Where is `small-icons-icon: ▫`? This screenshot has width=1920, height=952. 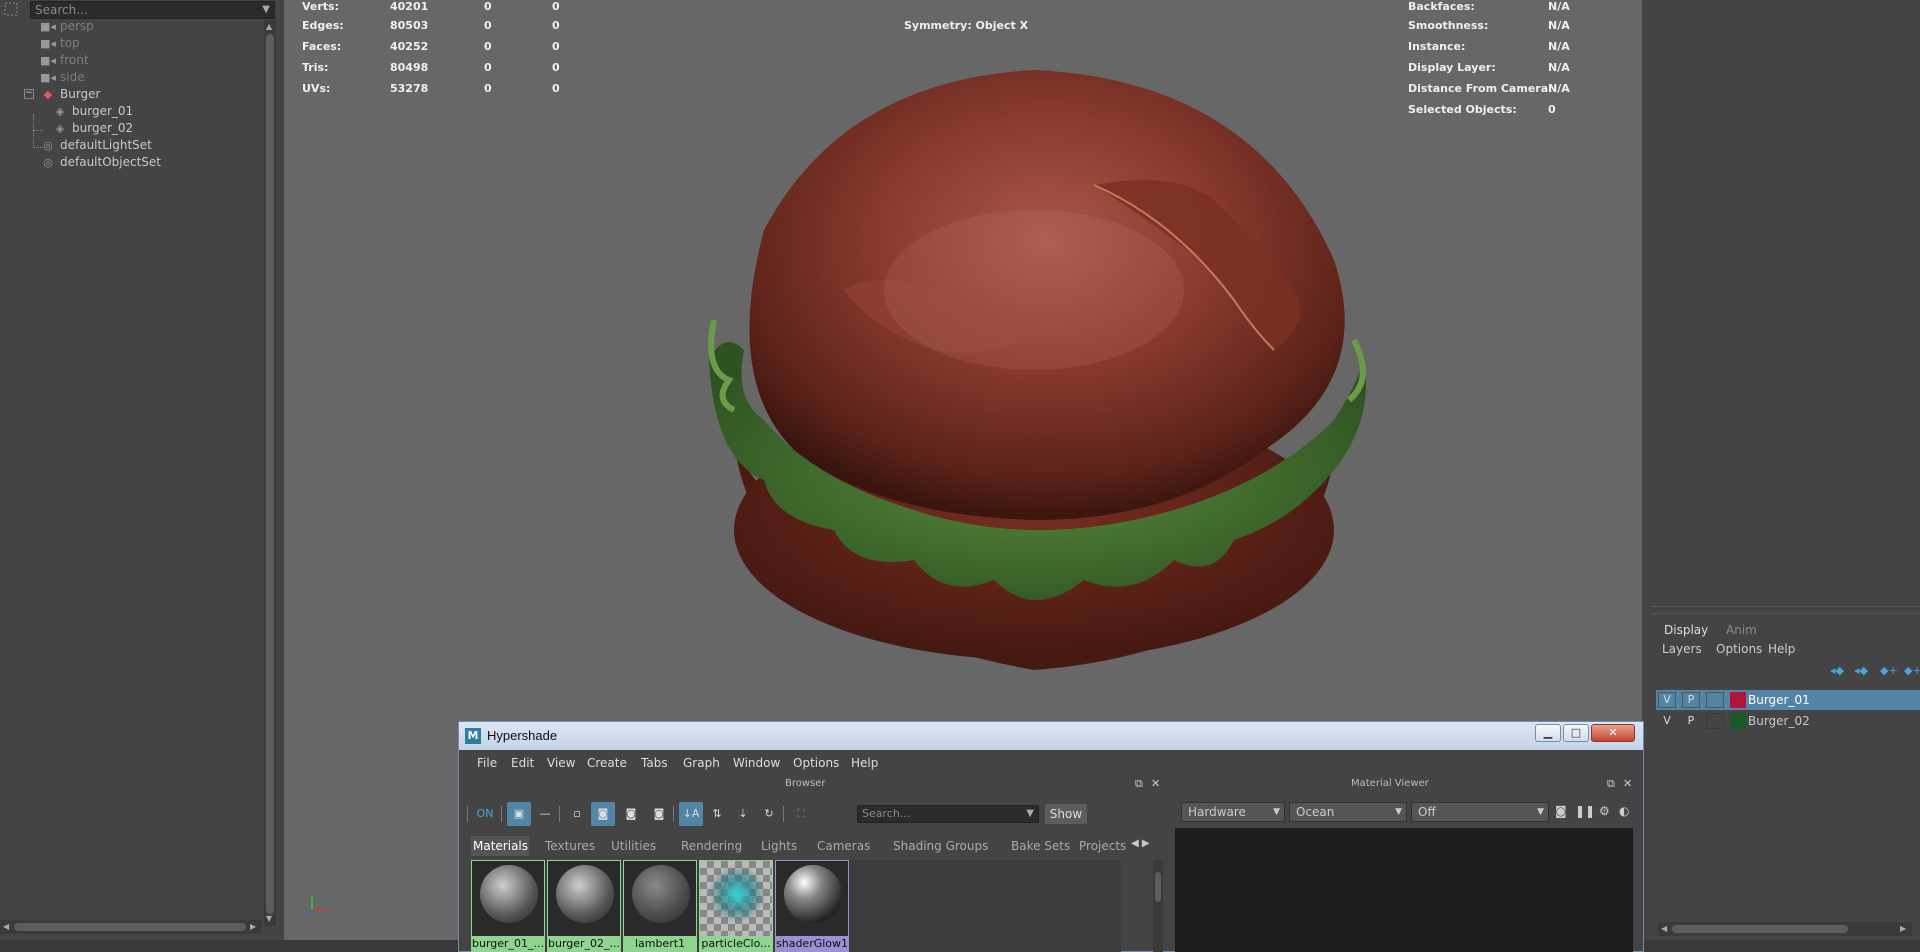 small-icons-icon: ▫ is located at coordinates (577, 814).